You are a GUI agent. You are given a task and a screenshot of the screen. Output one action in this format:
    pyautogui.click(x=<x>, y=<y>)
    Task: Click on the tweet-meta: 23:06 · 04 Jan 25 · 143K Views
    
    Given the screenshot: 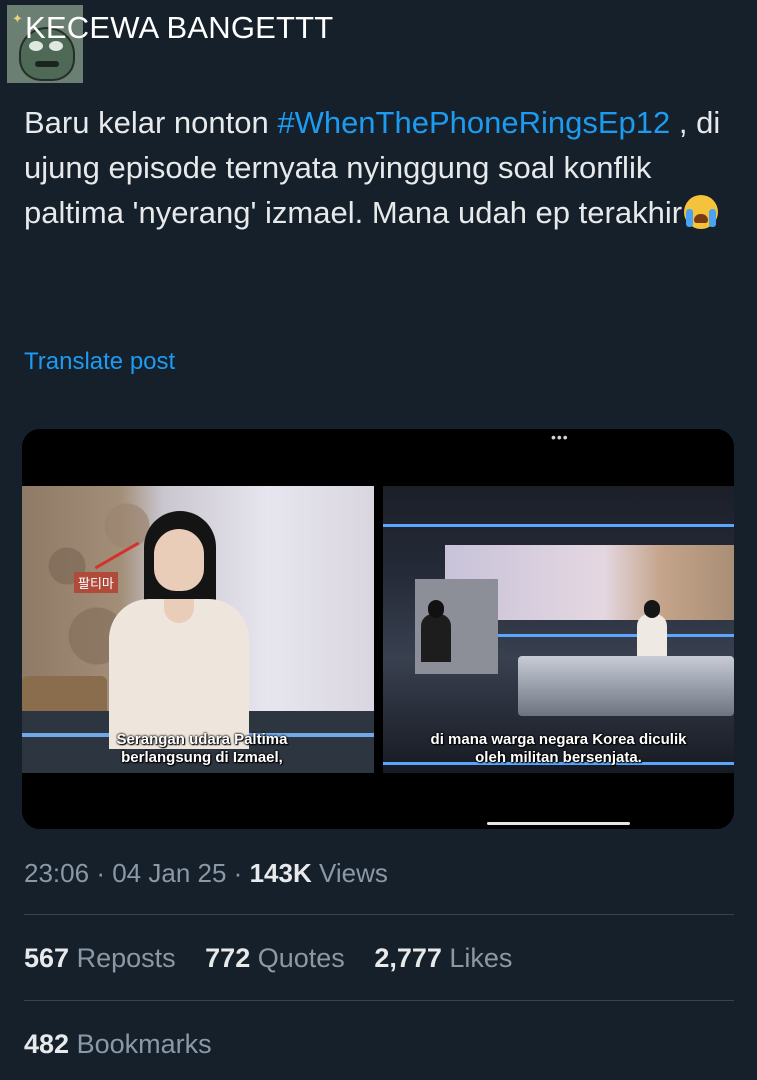 What is the action you would take?
    pyautogui.click(x=206, y=873)
    